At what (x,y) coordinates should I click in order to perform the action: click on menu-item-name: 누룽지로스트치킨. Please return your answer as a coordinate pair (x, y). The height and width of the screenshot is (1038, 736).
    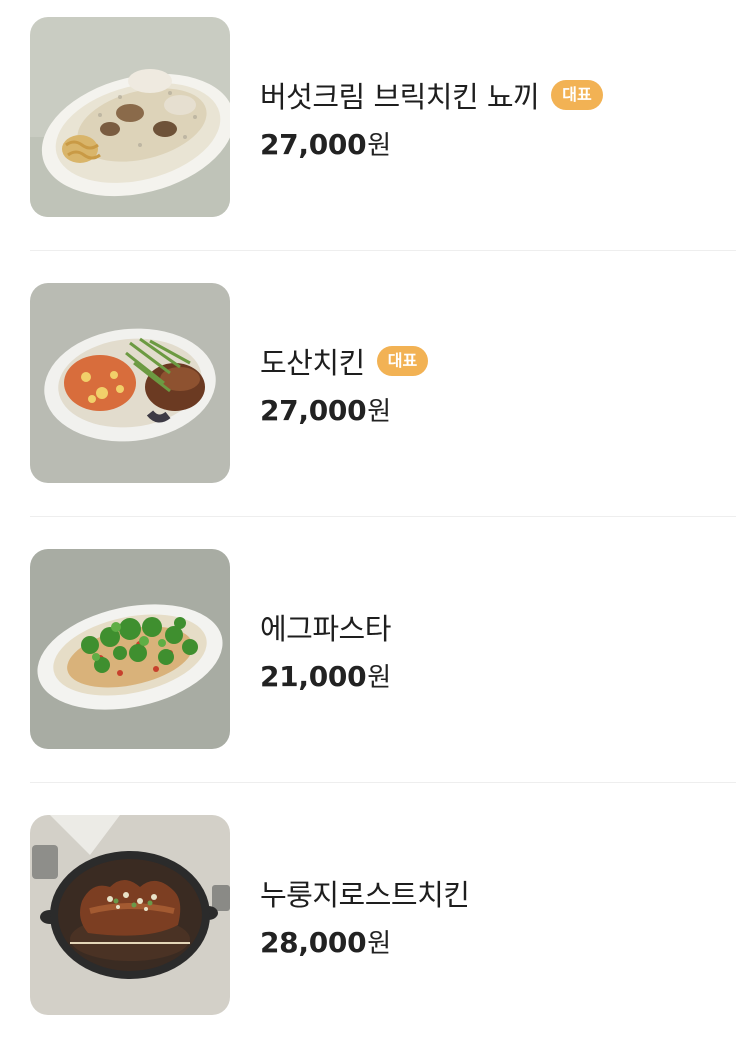
    Looking at the image, I should click on (365, 894).